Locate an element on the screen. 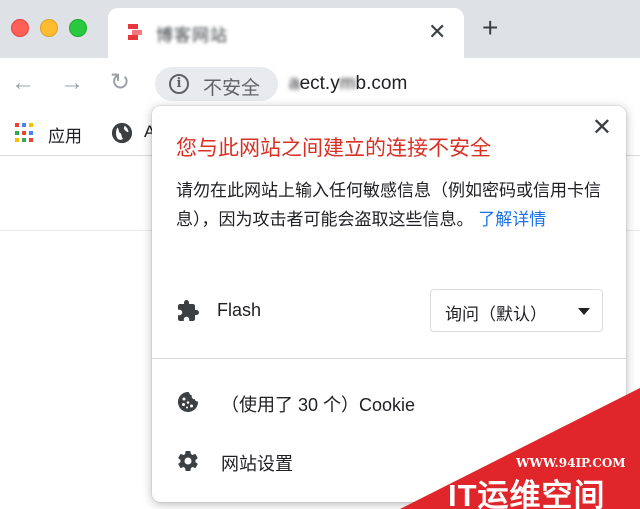 The width and height of the screenshot is (640, 509). toolbar: ← → ↻ i 不安全 aect.ymb.com is located at coordinates (320, 84).